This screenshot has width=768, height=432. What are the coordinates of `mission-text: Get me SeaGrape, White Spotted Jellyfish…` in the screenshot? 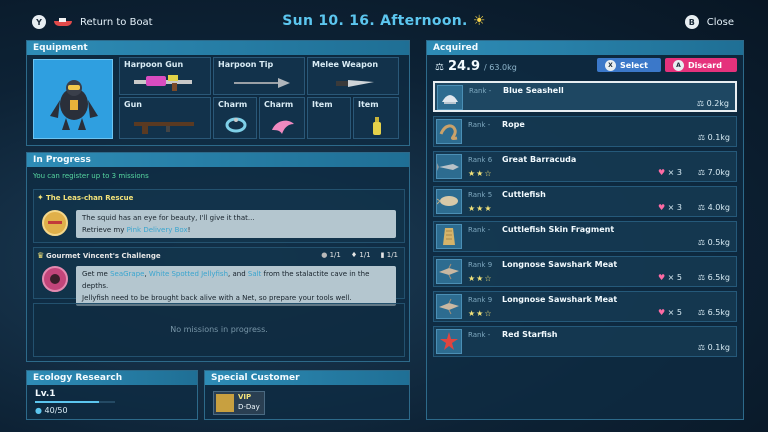 It's located at (236, 286).